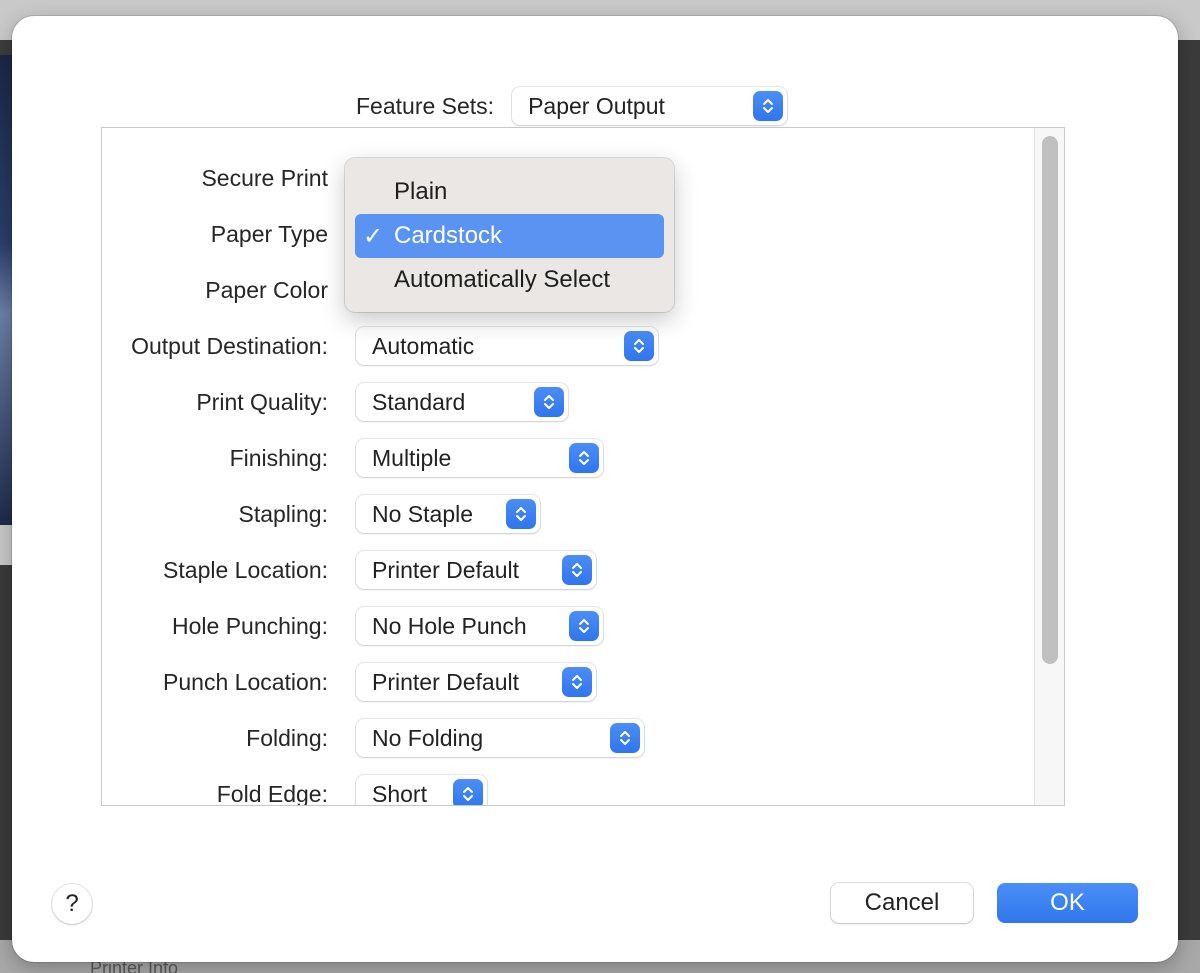  I want to click on hole-punching-label: Hole Punching:, so click(250, 625).